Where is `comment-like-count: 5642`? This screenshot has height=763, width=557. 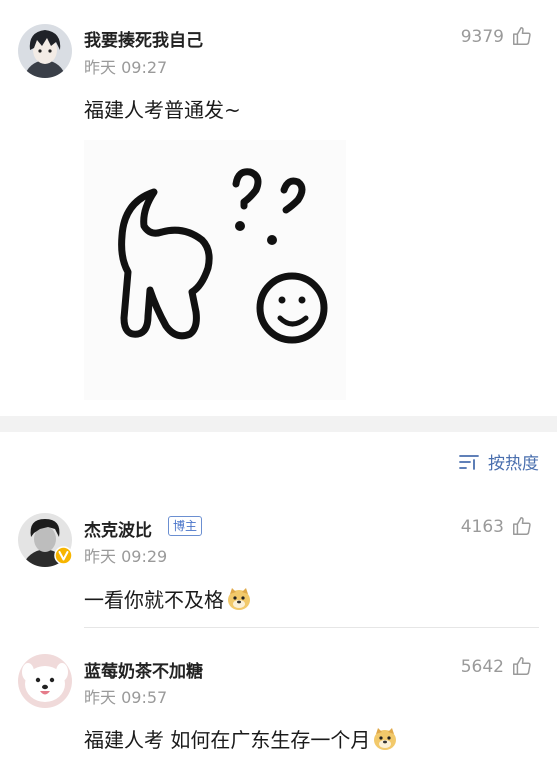
comment-like-count: 5642 is located at coordinates (482, 667).